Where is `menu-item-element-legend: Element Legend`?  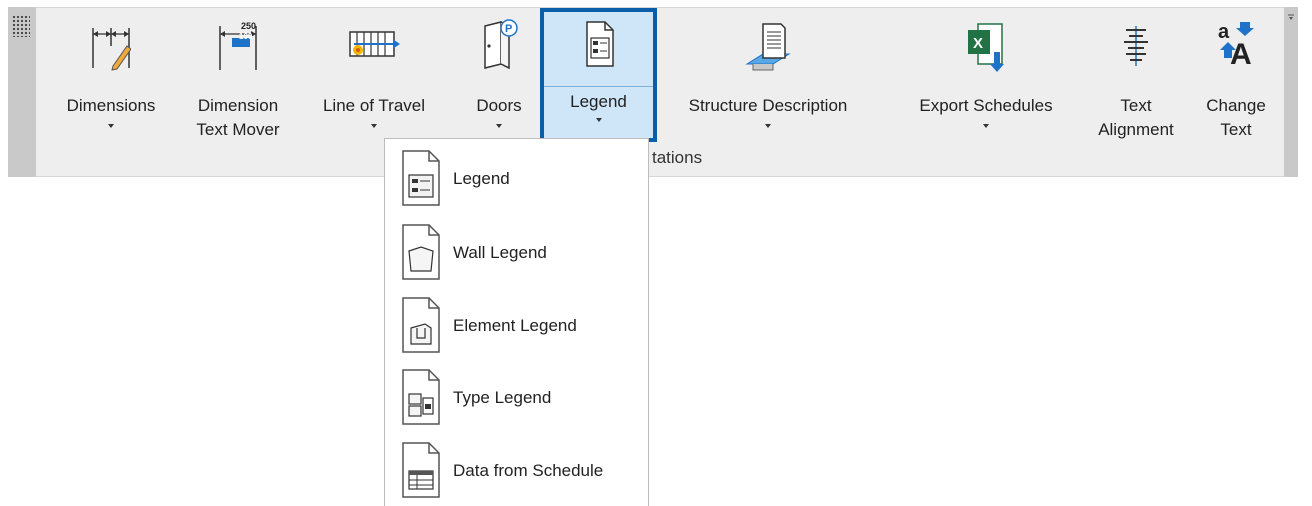 menu-item-element-legend: Element Legend is located at coordinates (516, 327).